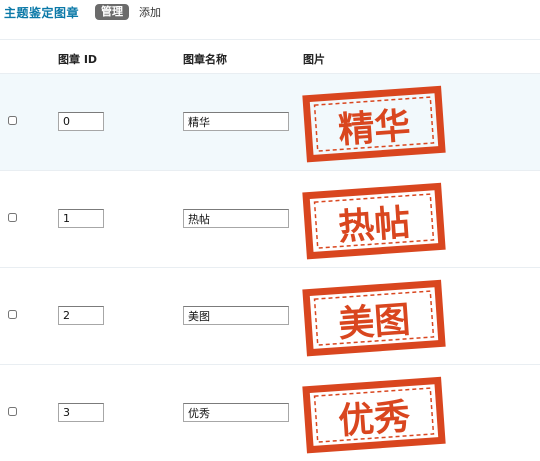  I want to click on stamp-image-youxiu: 优秀, so click(375, 415).